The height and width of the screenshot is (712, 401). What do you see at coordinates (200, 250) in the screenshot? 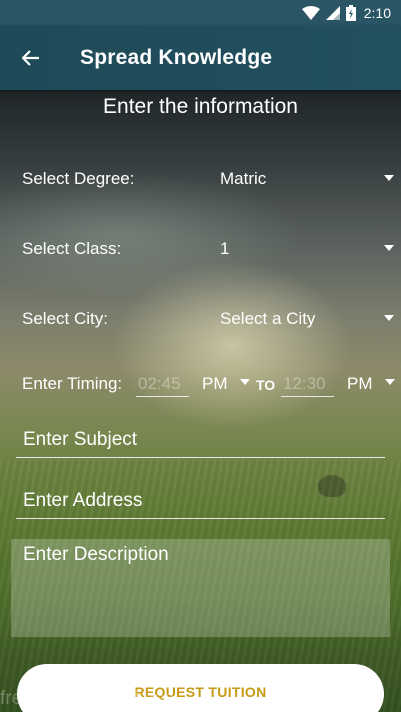
I see `class-row: Select Class: 1` at bounding box center [200, 250].